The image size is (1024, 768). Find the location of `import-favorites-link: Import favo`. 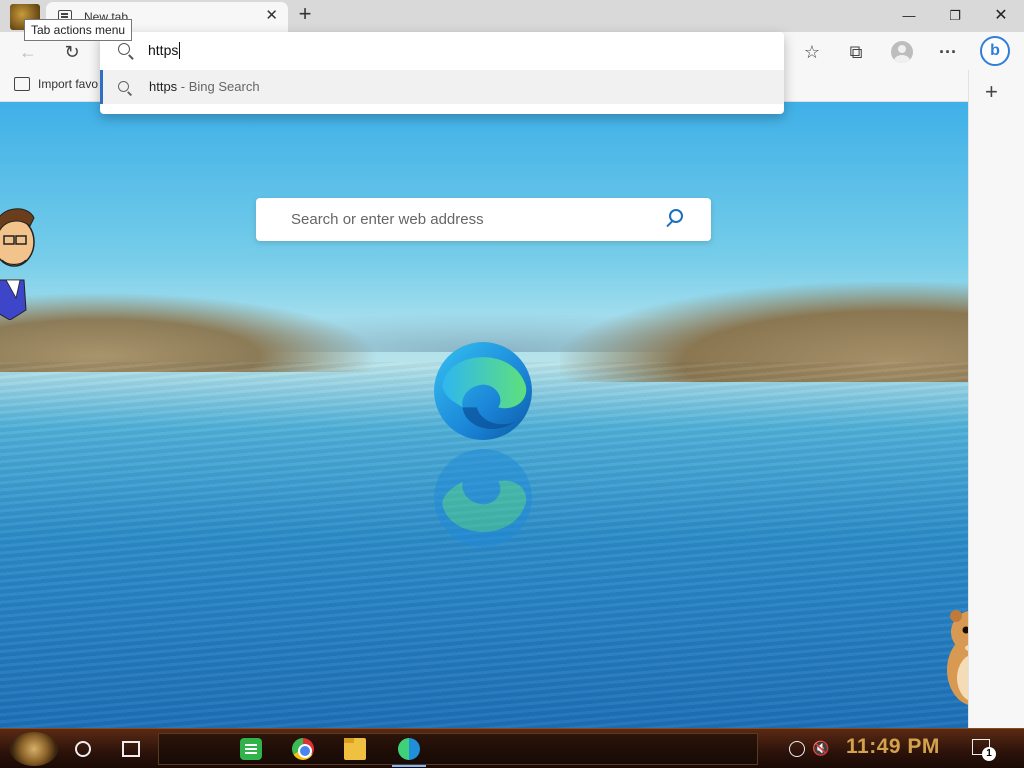

import-favorites-link: Import favo is located at coordinates (68, 84).